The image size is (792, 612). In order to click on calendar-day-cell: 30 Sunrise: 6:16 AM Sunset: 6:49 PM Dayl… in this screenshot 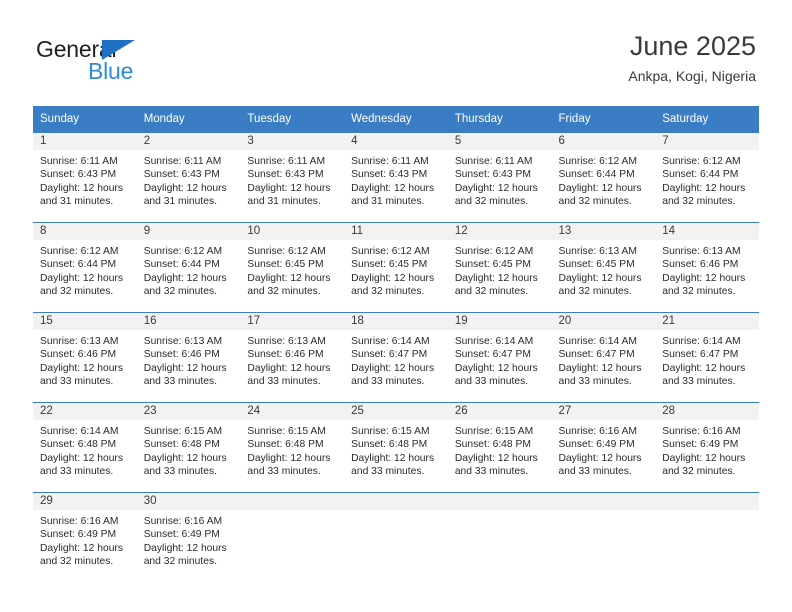, I will do `click(188, 538)`.